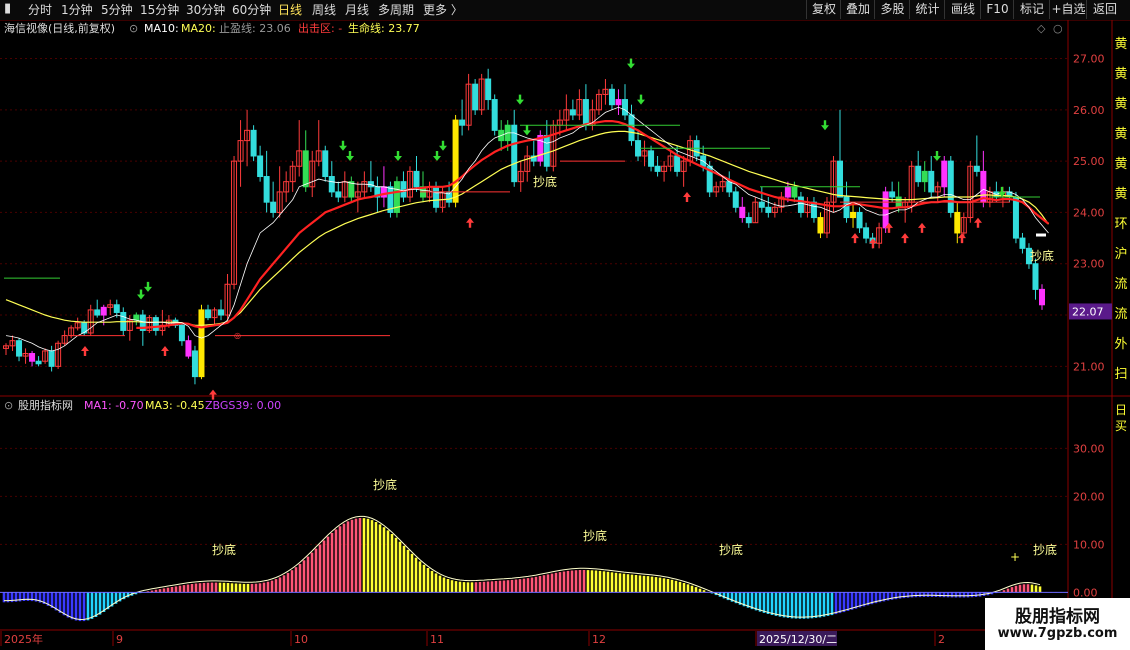 The image size is (1130, 650). What do you see at coordinates (1089, 448) in the screenshot?
I see `sub-tick-label: 30.00` at bounding box center [1089, 448].